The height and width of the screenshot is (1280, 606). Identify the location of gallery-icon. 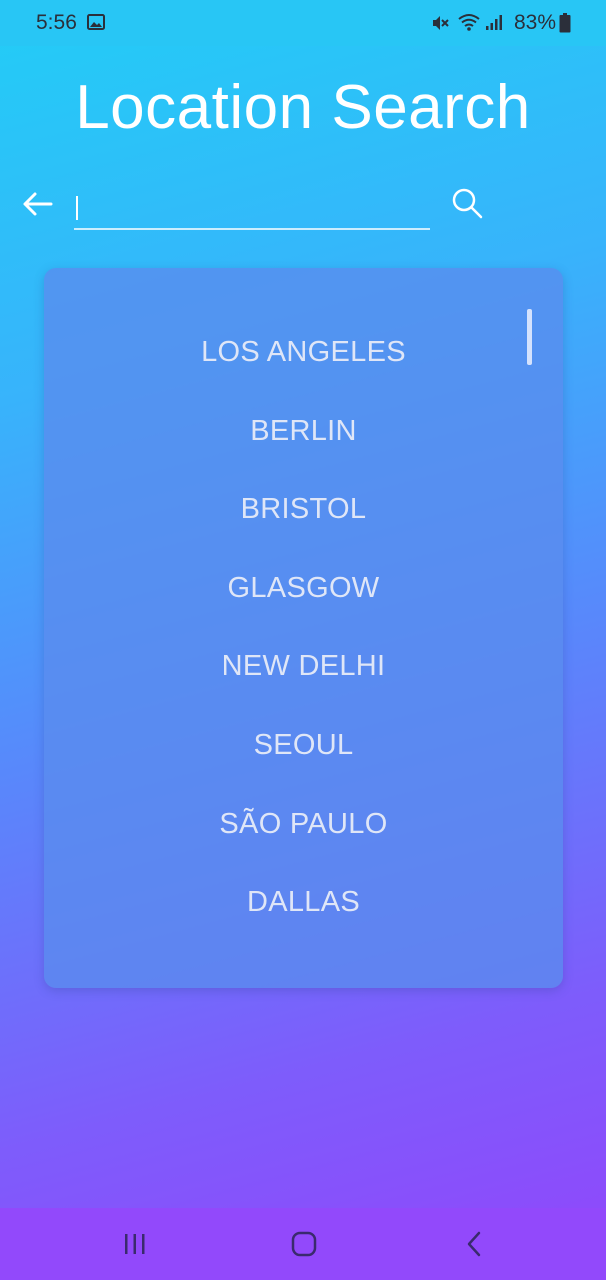
(96, 22).